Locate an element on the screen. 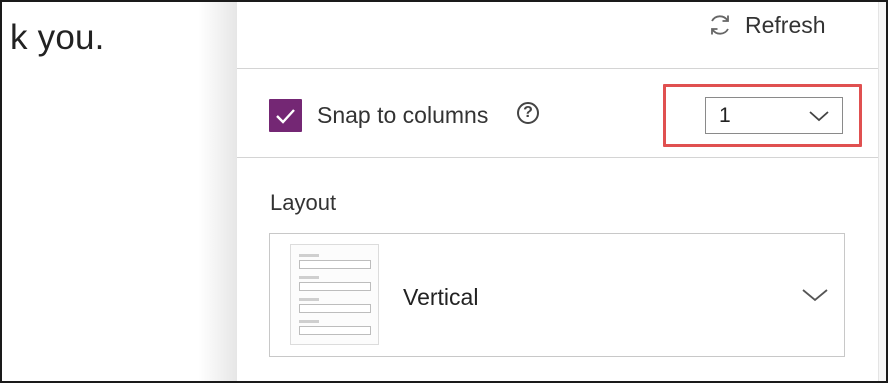  vertical-layout-icon is located at coordinates (334, 294).